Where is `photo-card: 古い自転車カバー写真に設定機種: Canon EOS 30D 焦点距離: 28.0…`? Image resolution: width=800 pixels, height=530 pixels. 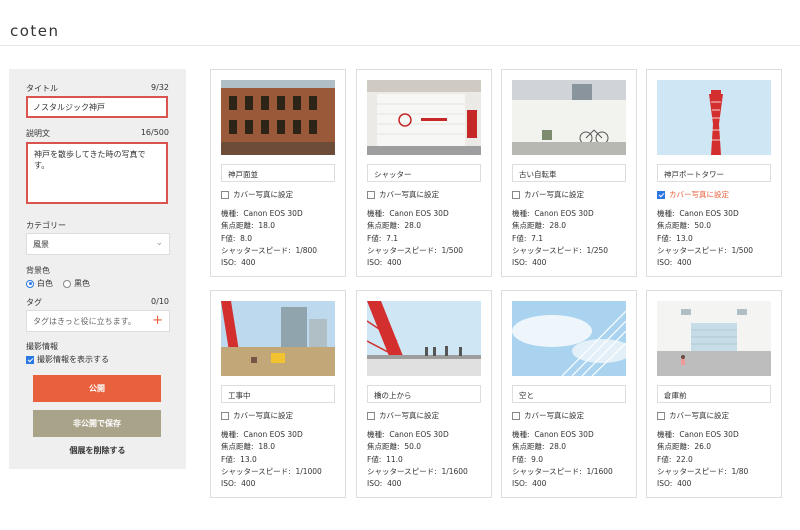 photo-card: 古い自転車カバー写真に設定機種: Canon EOS 30D 焦点距離: 28.0… is located at coordinates (569, 173).